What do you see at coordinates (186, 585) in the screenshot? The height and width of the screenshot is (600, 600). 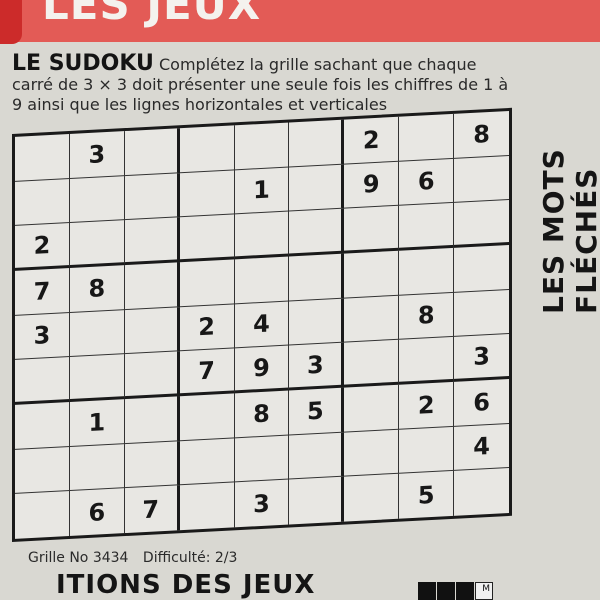 I see `bottom-section-title: ITIONS DES JEUX` at bounding box center [186, 585].